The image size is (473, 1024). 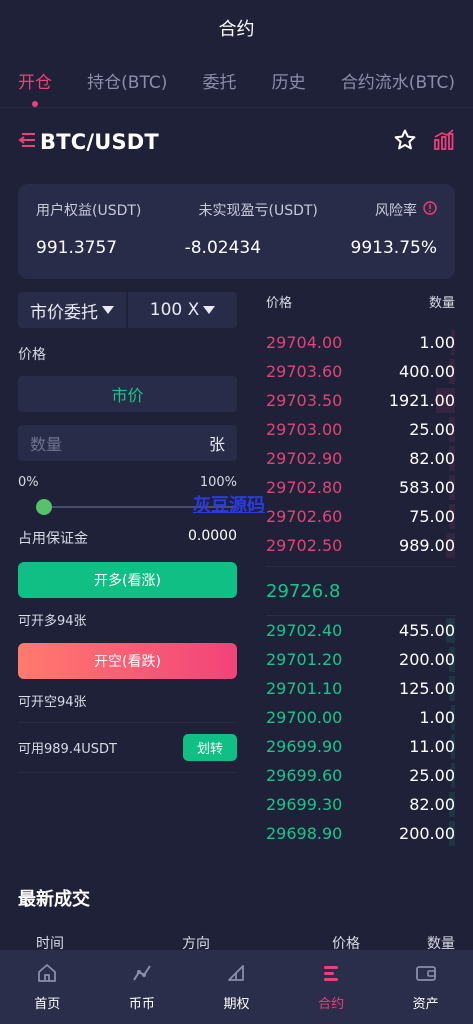 What do you see at coordinates (360, 775) in the screenshot?
I see `bid-row: 29699.60 25.00` at bounding box center [360, 775].